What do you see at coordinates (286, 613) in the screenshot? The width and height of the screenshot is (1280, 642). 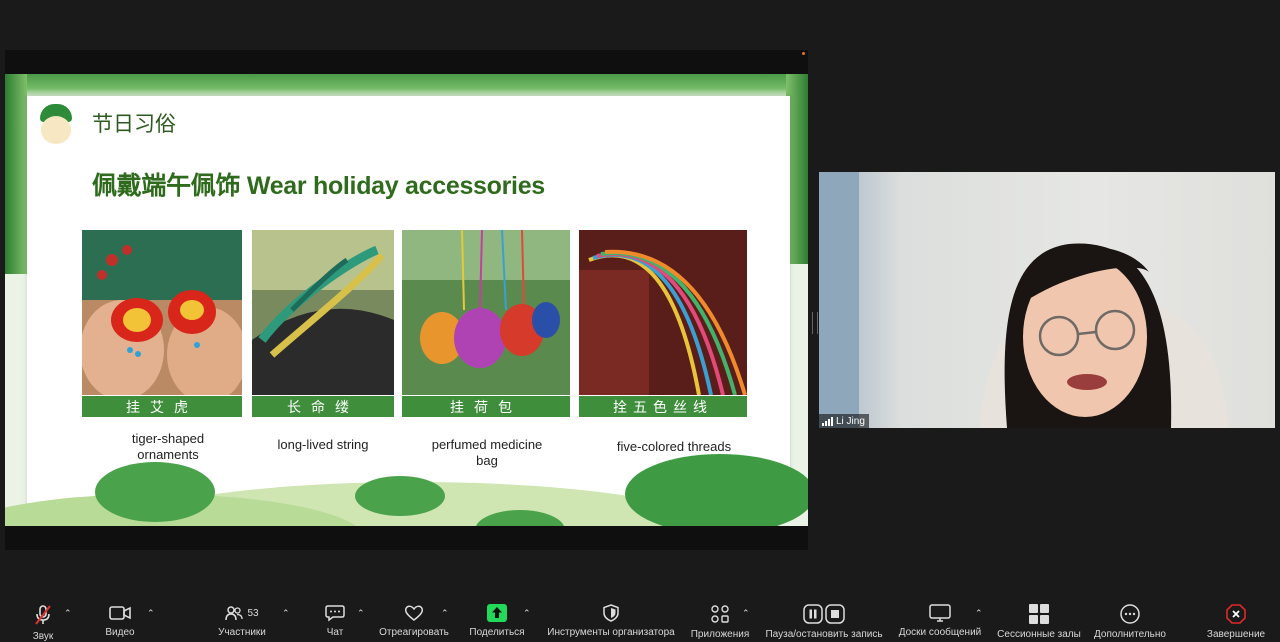 I see `participants-options-chevron-icon: ⌃` at bounding box center [286, 613].